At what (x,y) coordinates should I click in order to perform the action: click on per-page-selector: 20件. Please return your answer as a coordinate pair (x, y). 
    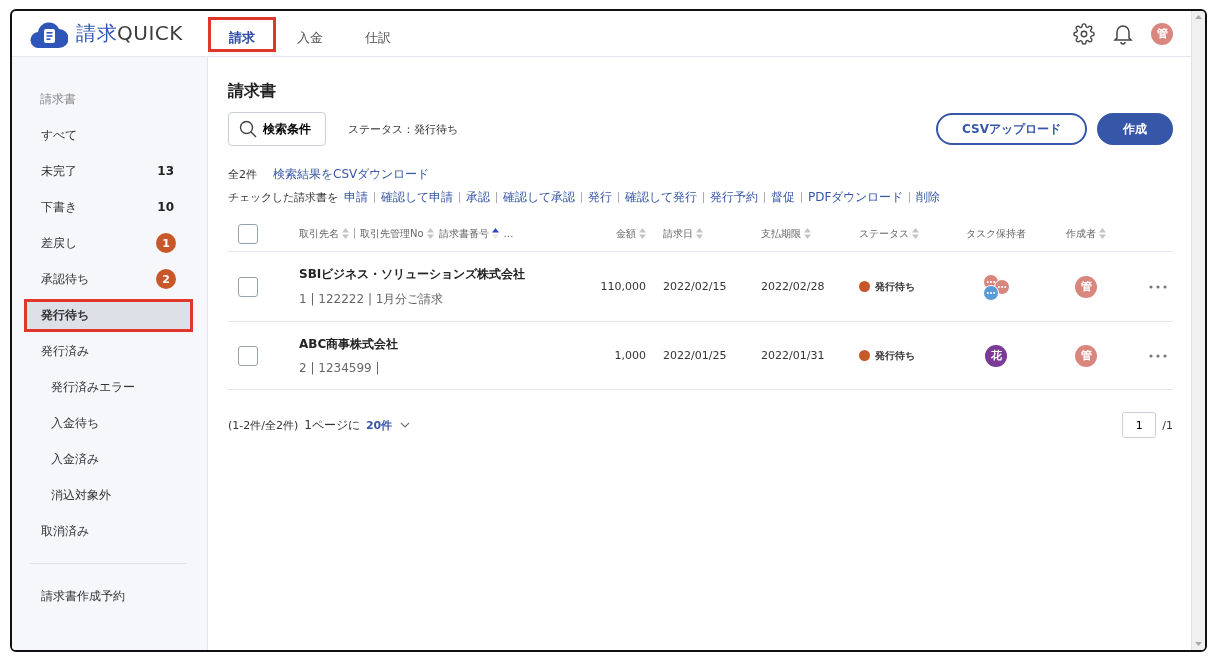
    Looking at the image, I should click on (388, 425).